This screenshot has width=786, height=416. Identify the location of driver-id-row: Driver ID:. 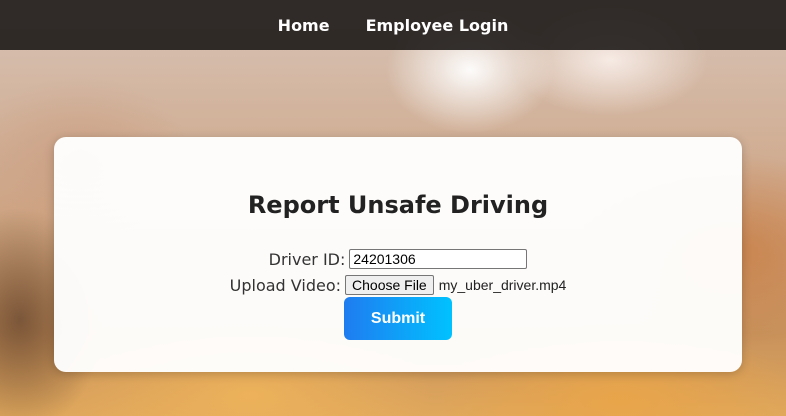
(398, 259).